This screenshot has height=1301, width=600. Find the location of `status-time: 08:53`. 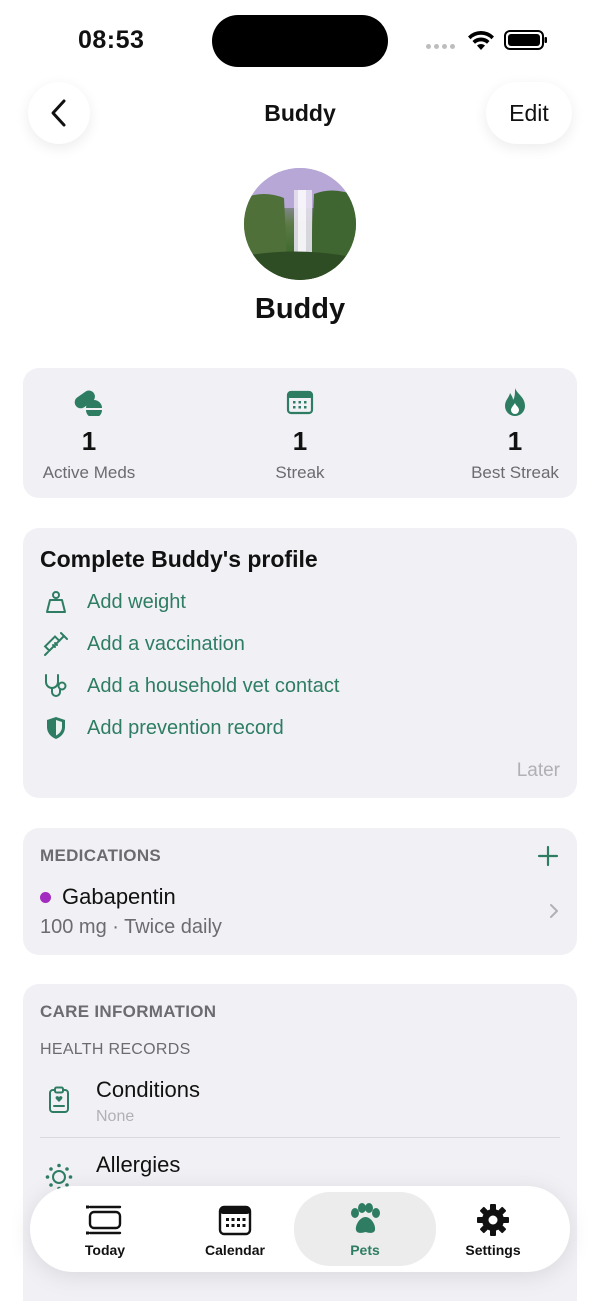

status-time: 08:53 is located at coordinates (111, 40).